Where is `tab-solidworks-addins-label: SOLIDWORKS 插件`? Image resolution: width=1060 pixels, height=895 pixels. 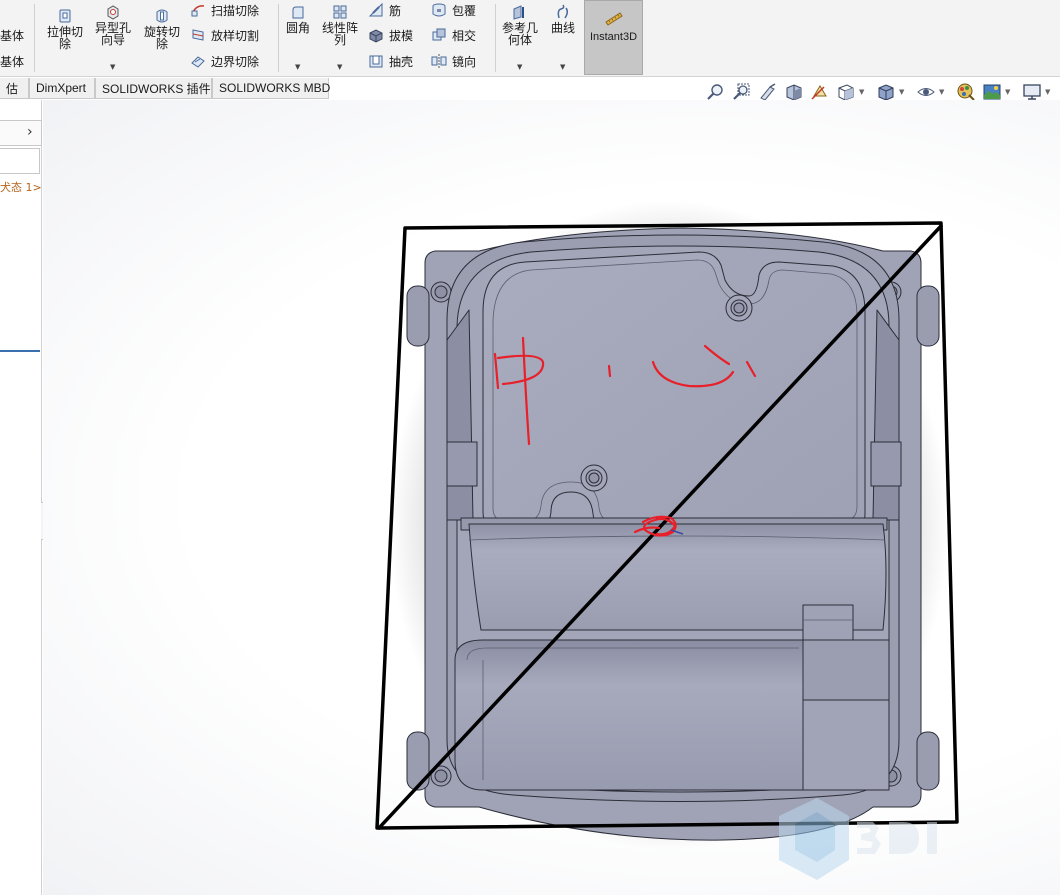 tab-solidworks-addins-label: SOLIDWORKS 插件 is located at coordinates (156, 88).